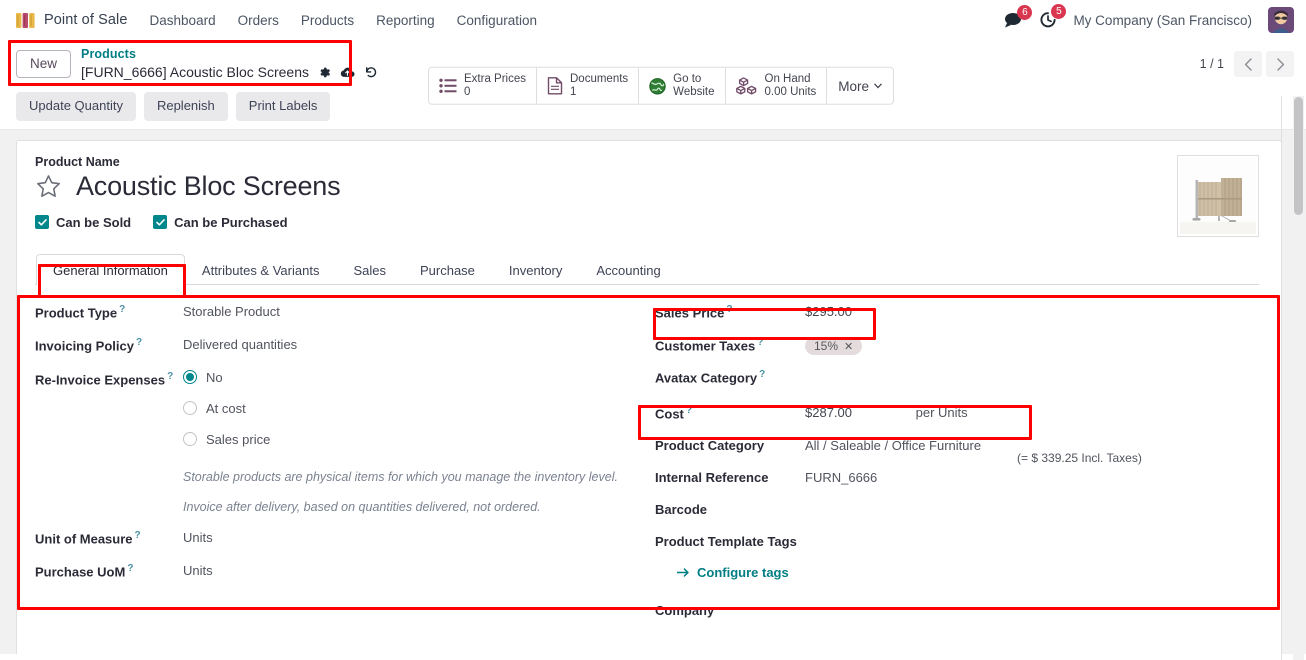 The height and width of the screenshot is (660, 1306). I want to click on product-category-label: Product Category, so click(710, 445).